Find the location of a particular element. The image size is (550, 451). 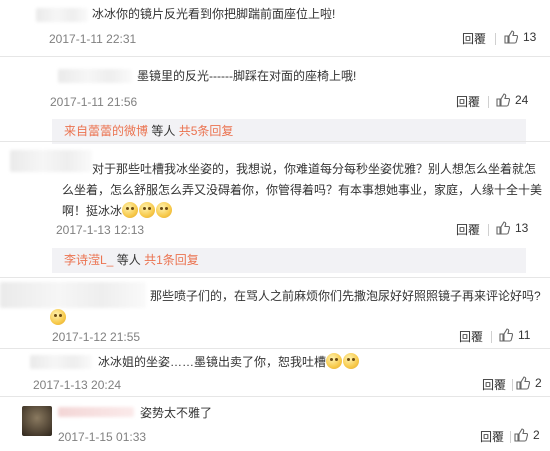

comment-text: 那些喷子们的，在骂人之前麻烦你们先撒泡尿好好照照镜子再来评论好吗? is located at coordinates (345, 296).